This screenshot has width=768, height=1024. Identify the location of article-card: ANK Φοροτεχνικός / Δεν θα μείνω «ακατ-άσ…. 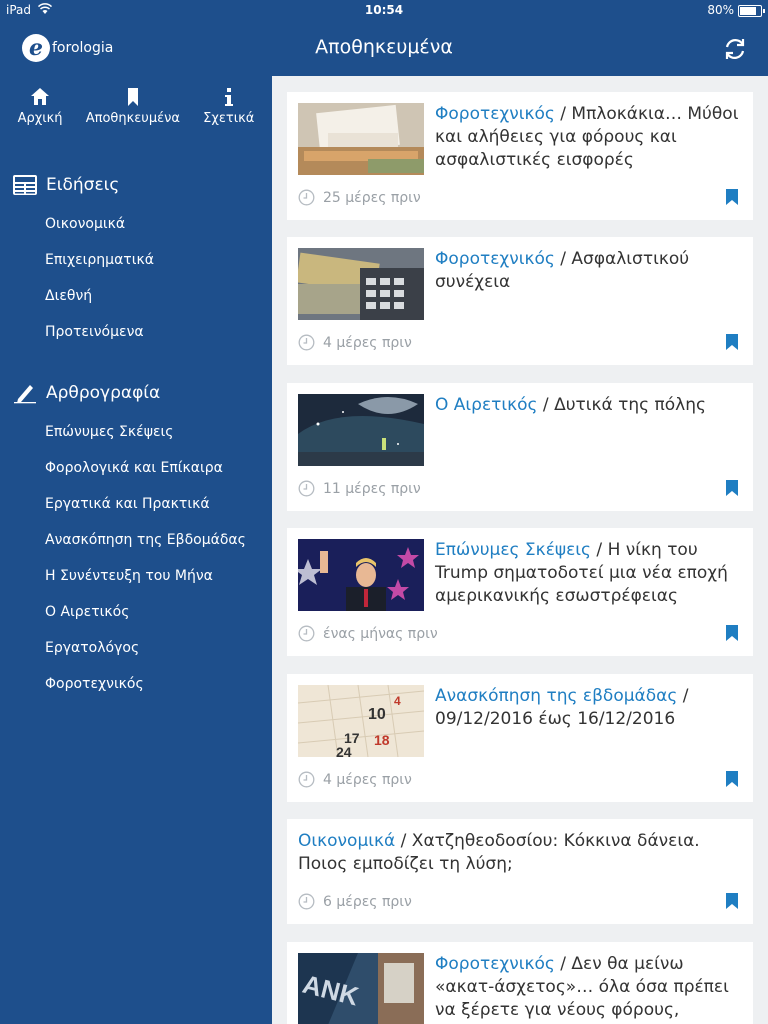
(520, 983).